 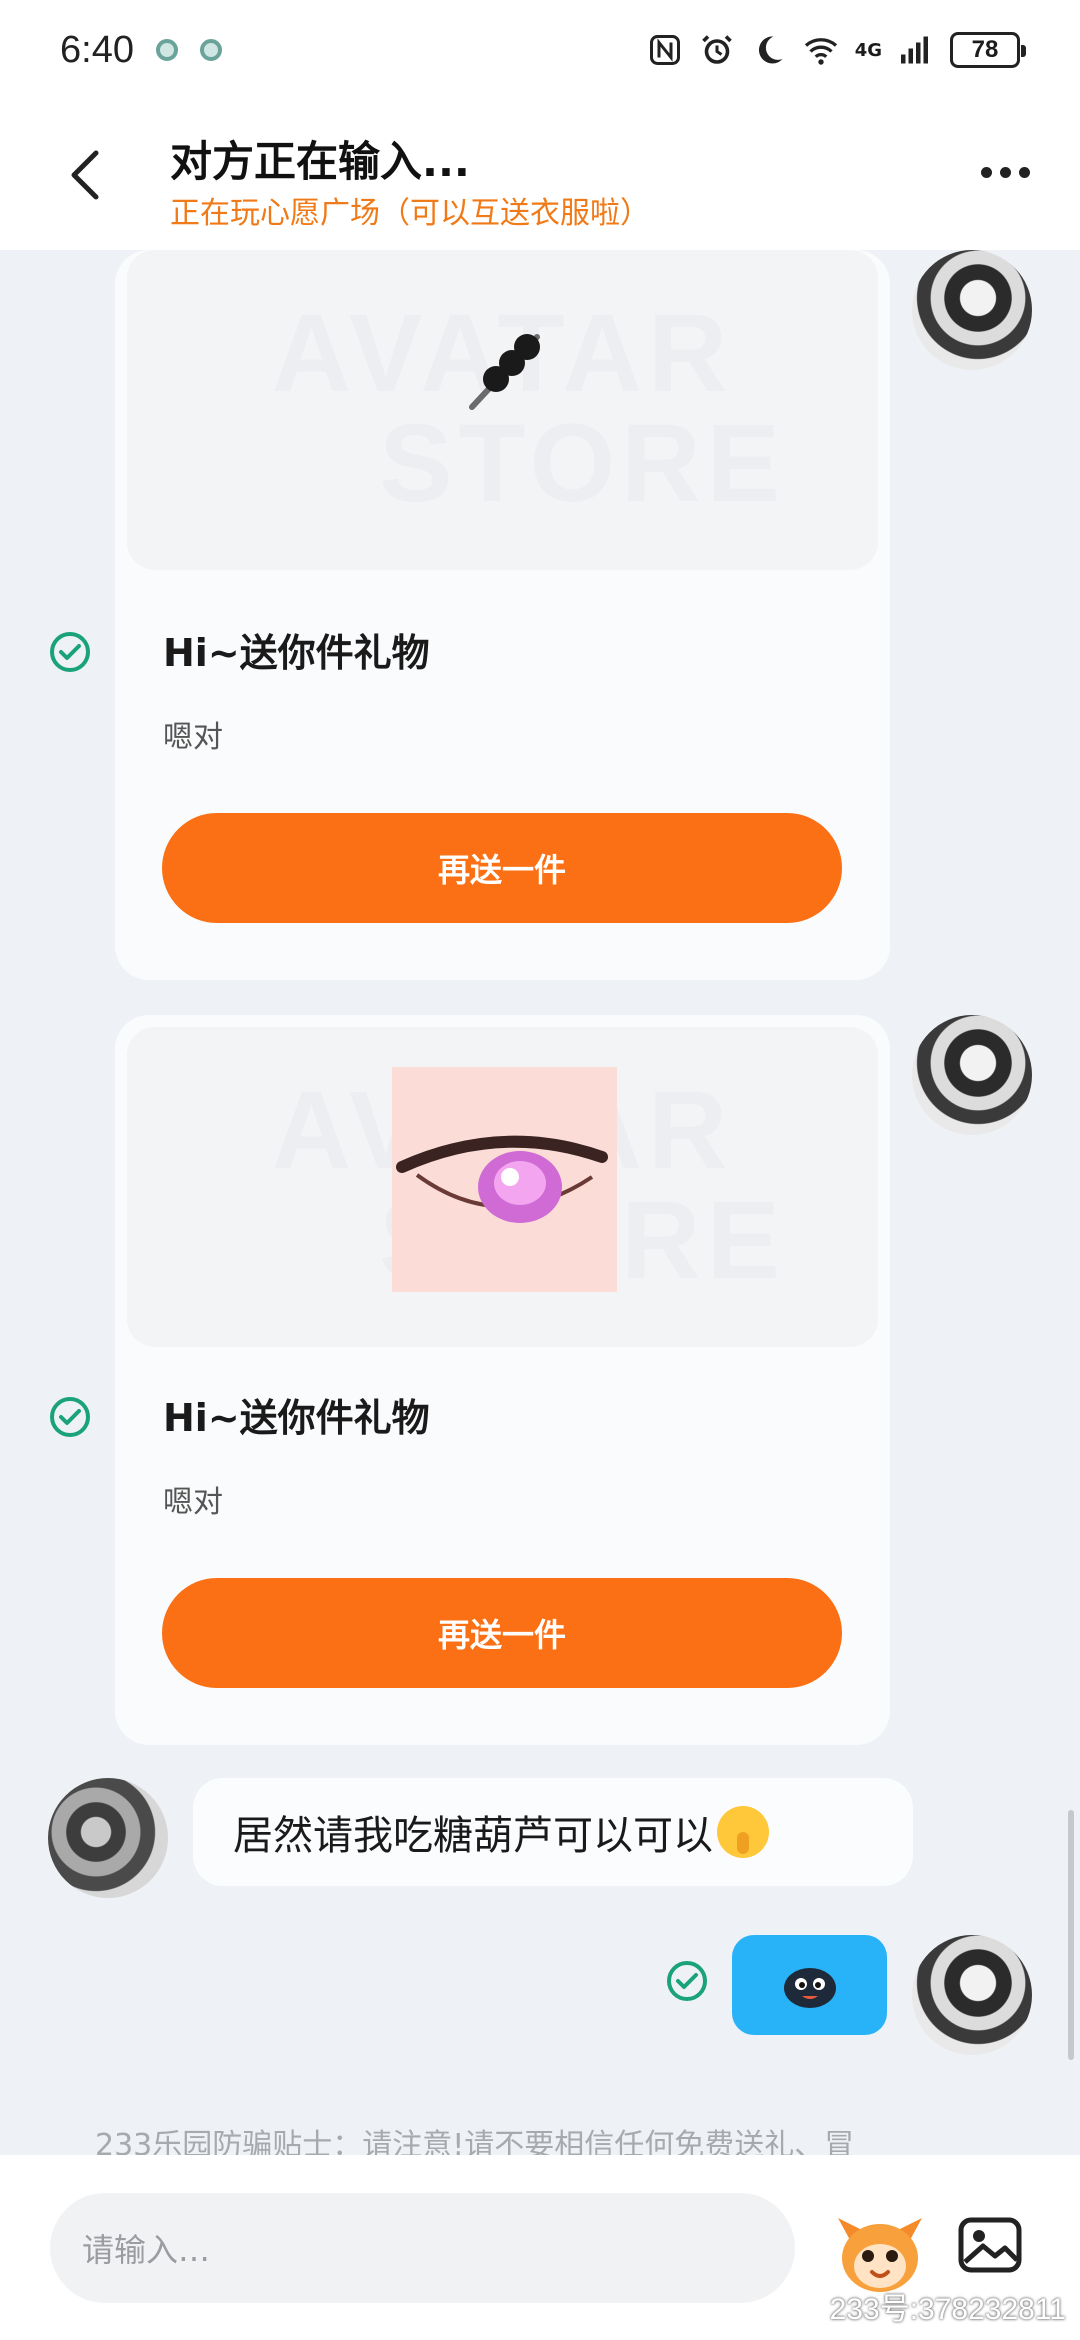 What do you see at coordinates (743, 1832) in the screenshot?
I see `shushing-face-emoji` at bounding box center [743, 1832].